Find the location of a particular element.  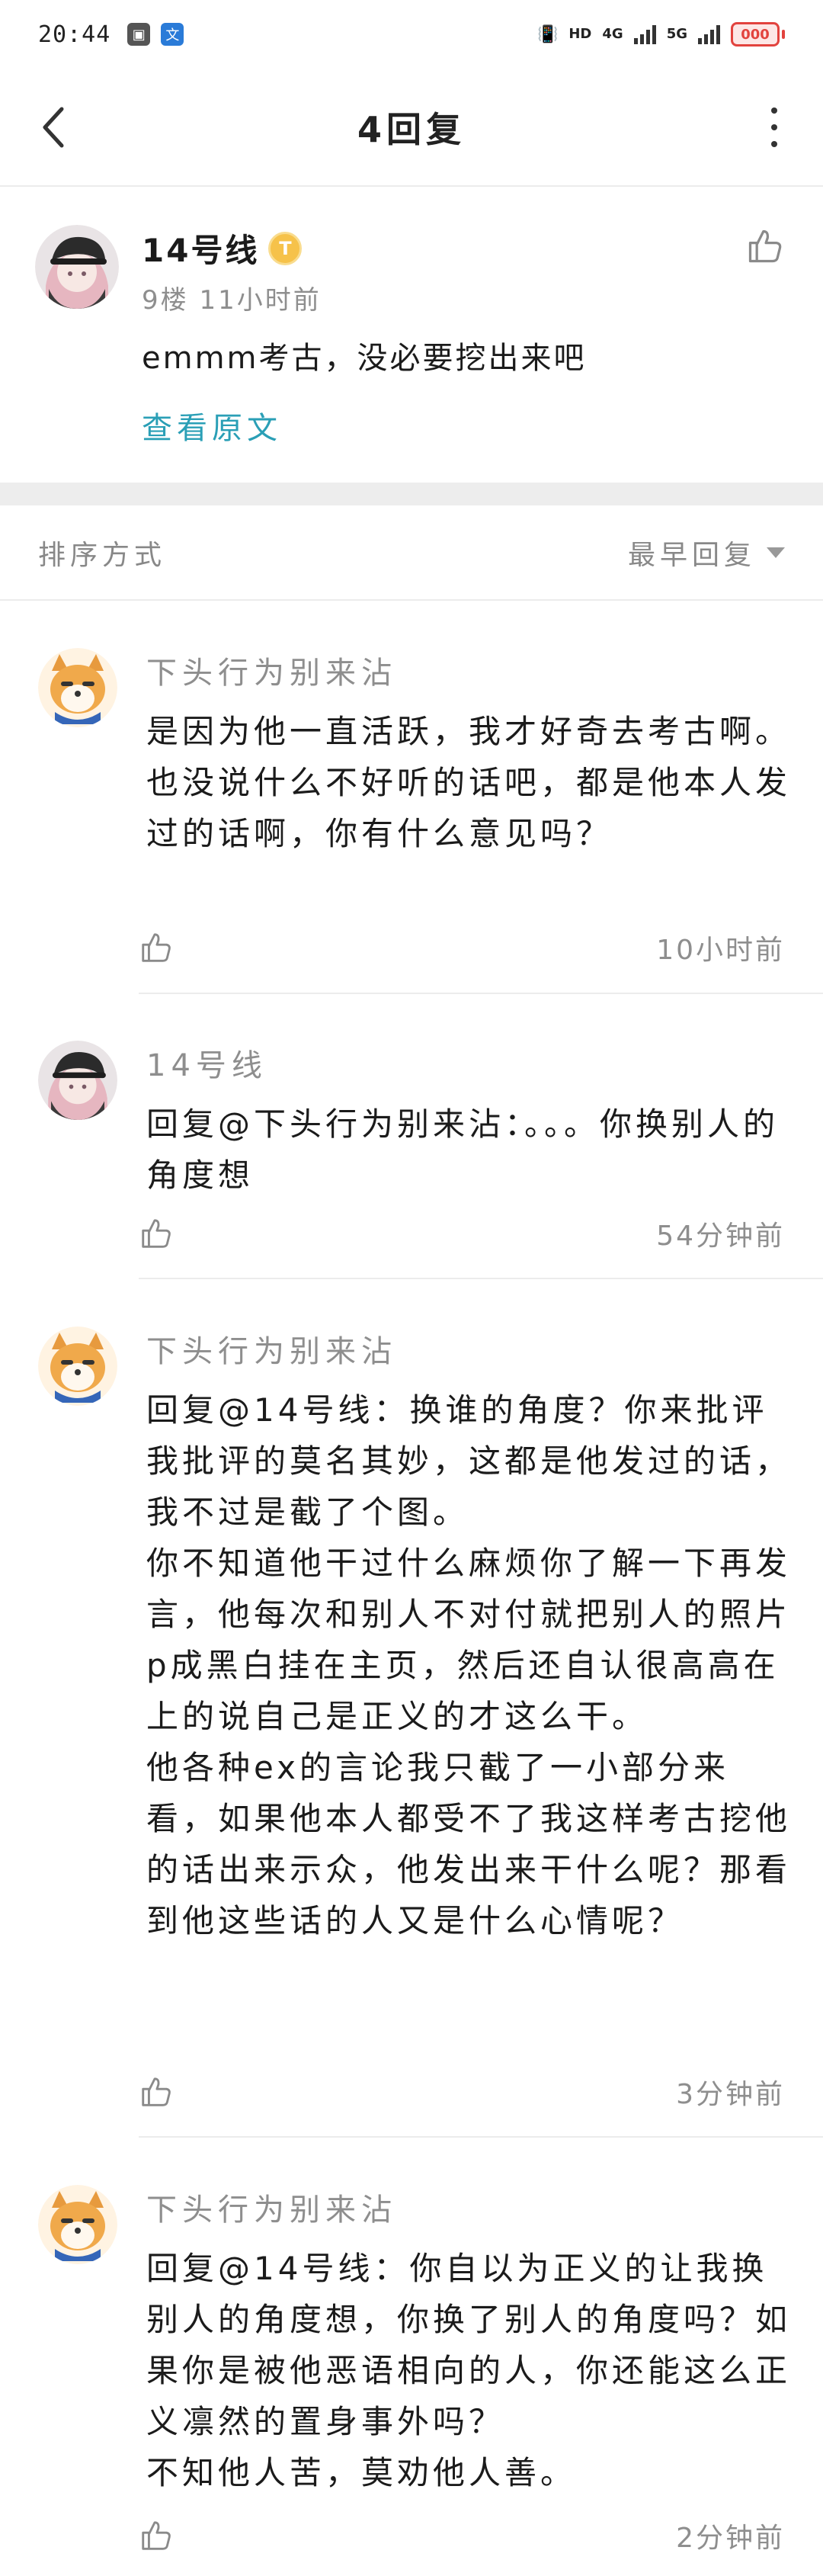

vibrate-icon: 📳 is located at coordinates (547, 34).